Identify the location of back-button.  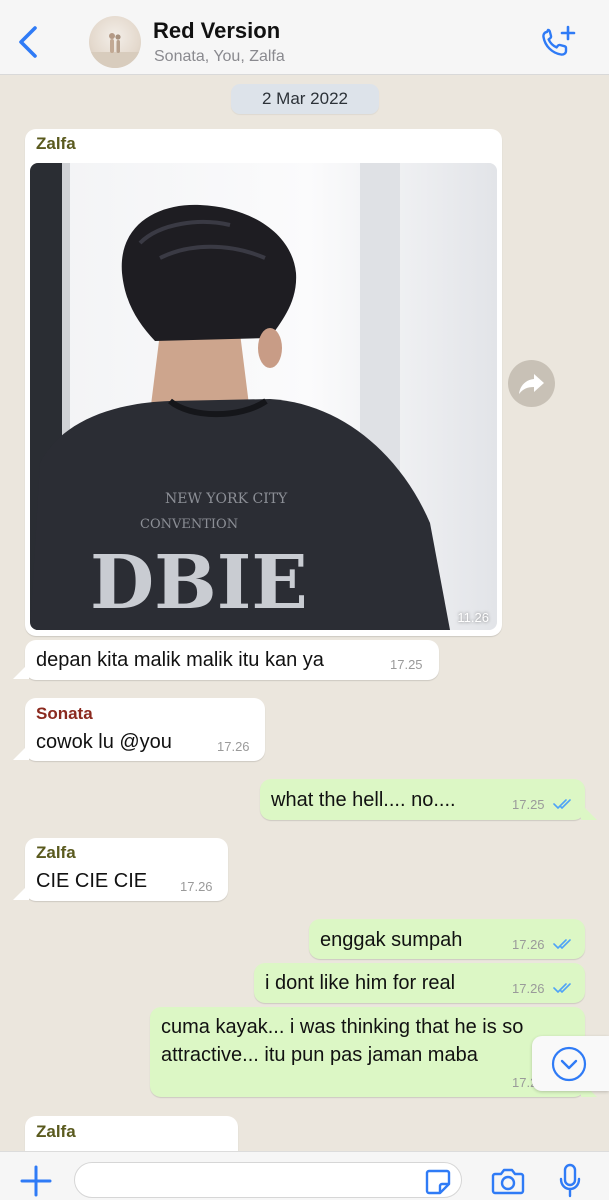
(29, 42).